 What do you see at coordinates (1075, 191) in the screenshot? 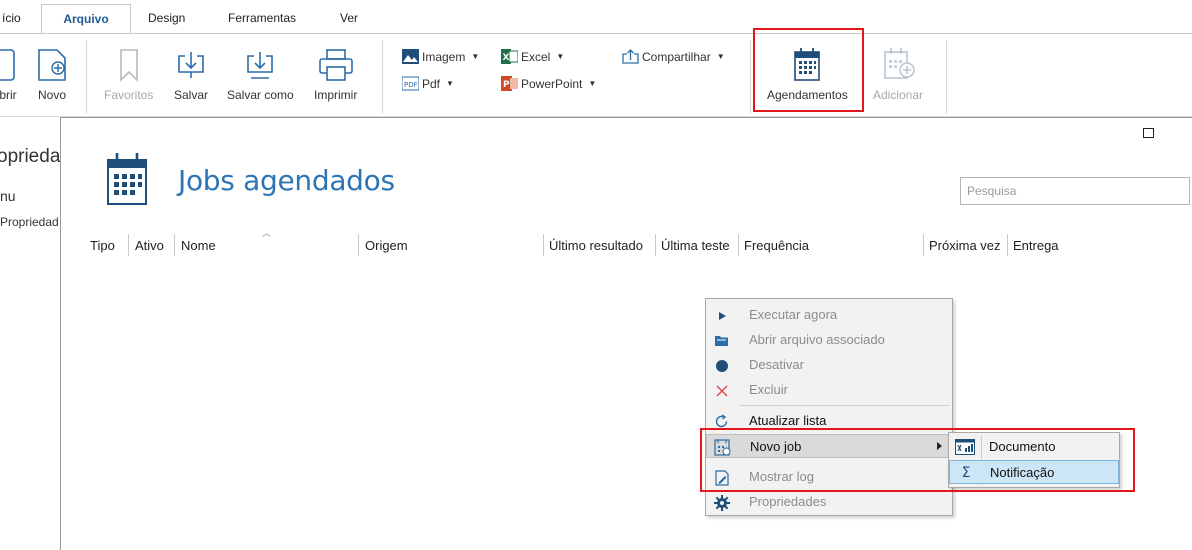
I see `search-input` at bounding box center [1075, 191].